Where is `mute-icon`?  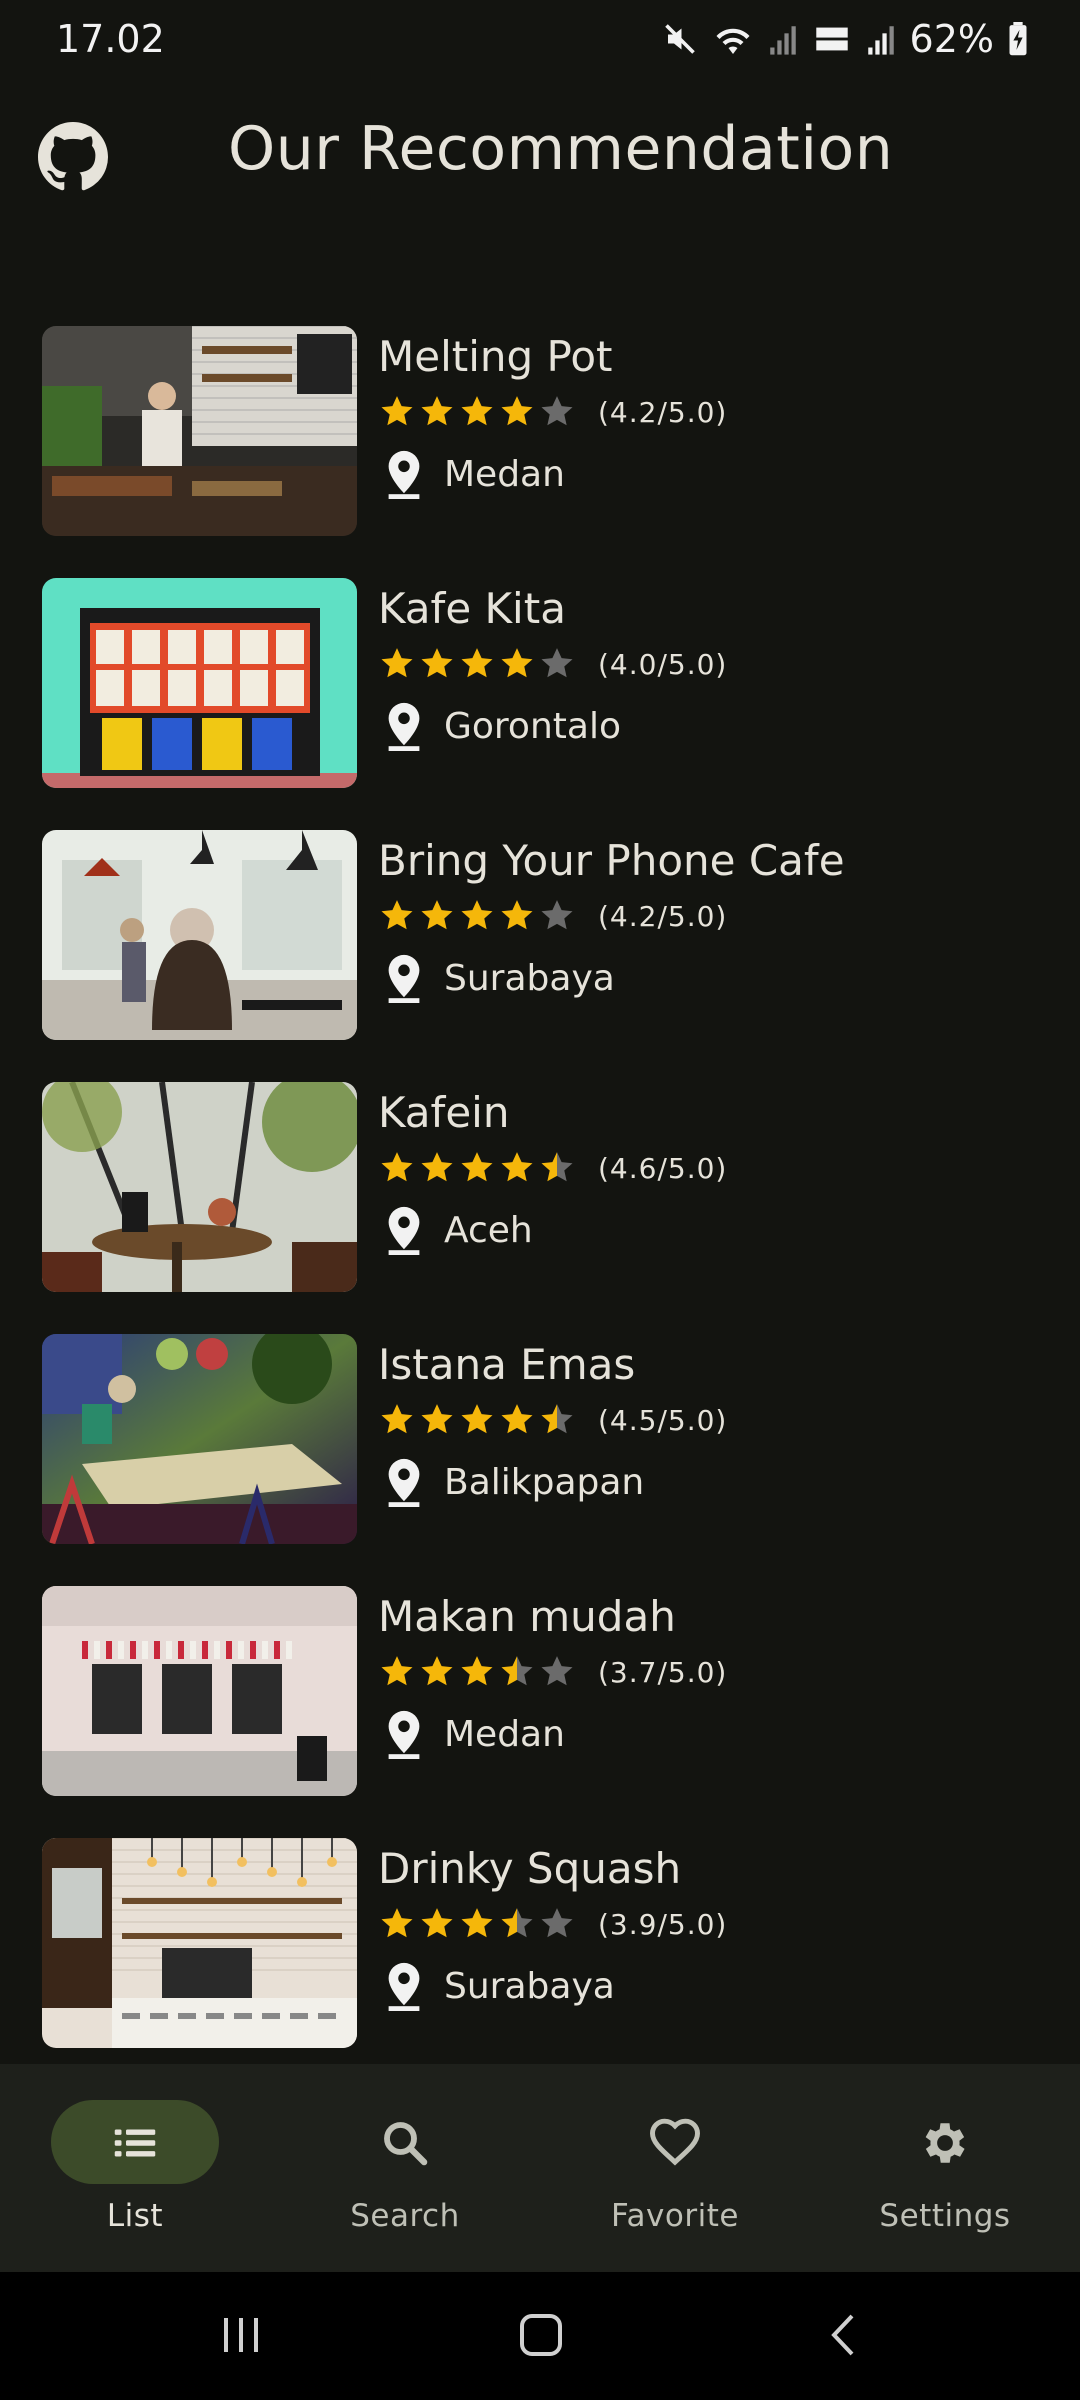 mute-icon is located at coordinates (679, 39).